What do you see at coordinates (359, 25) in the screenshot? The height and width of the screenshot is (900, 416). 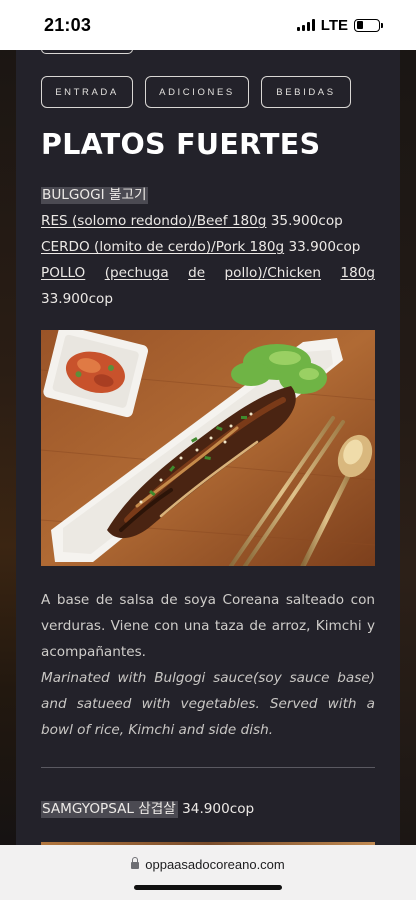 I see `battery-level` at bounding box center [359, 25].